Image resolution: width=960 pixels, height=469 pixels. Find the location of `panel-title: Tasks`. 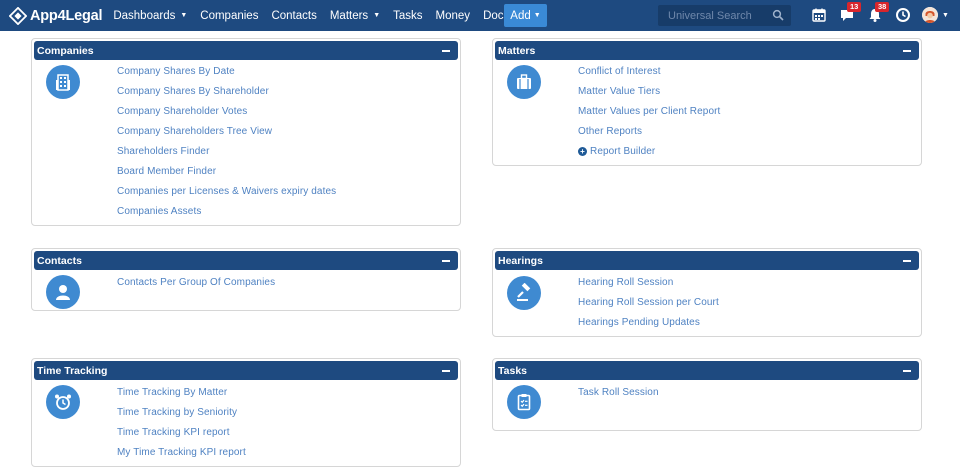

panel-title: Tasks is located at coordinates (512, 370).